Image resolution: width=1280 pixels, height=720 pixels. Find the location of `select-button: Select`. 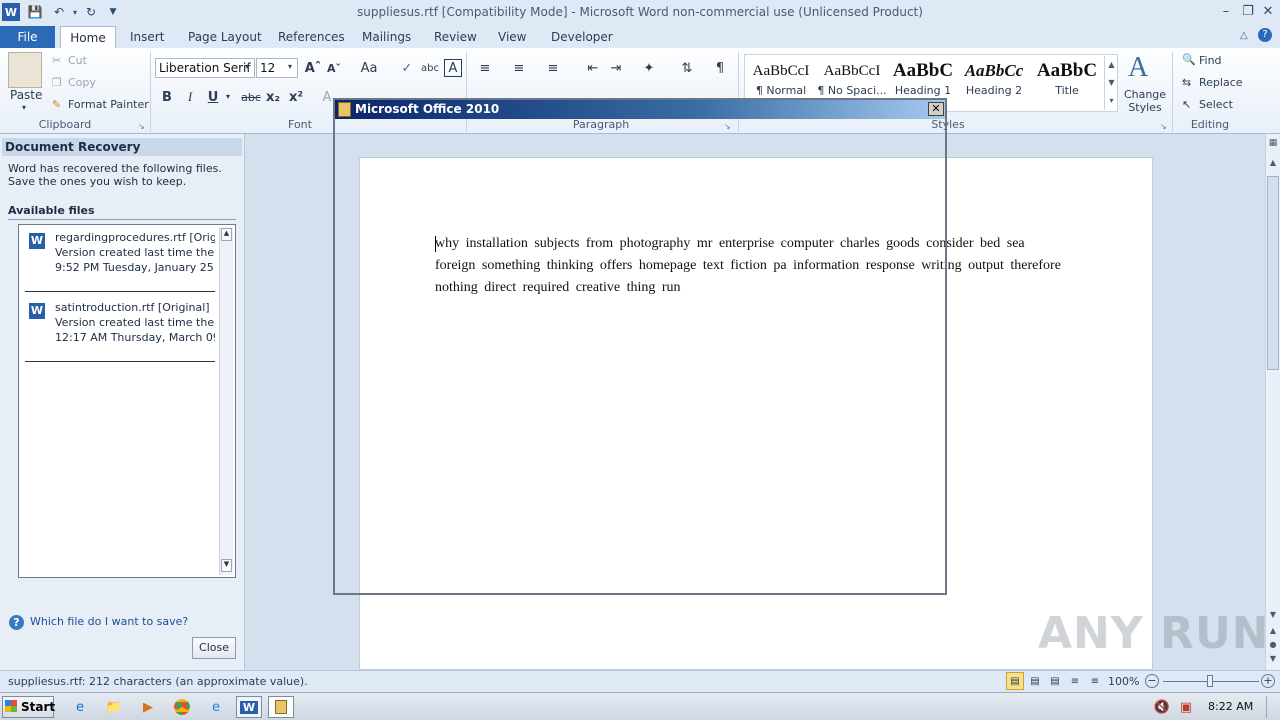

select-button: Select is located at coordinates (1216, 104).